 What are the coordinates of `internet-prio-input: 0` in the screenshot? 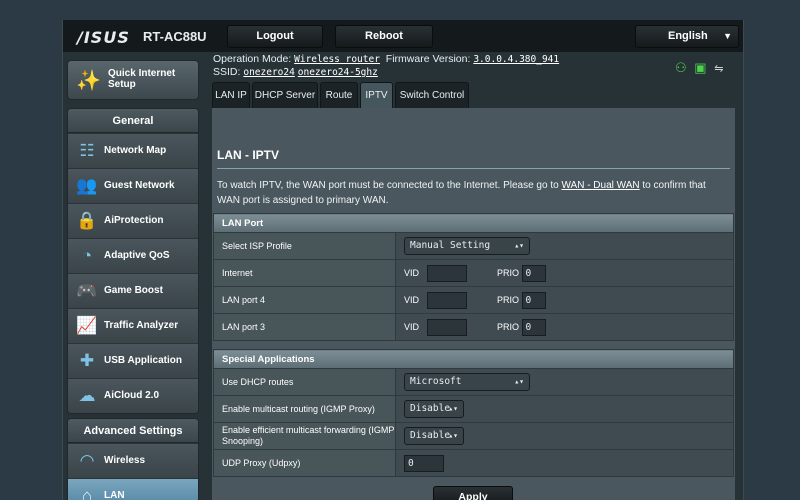 It's located at (533, 273).